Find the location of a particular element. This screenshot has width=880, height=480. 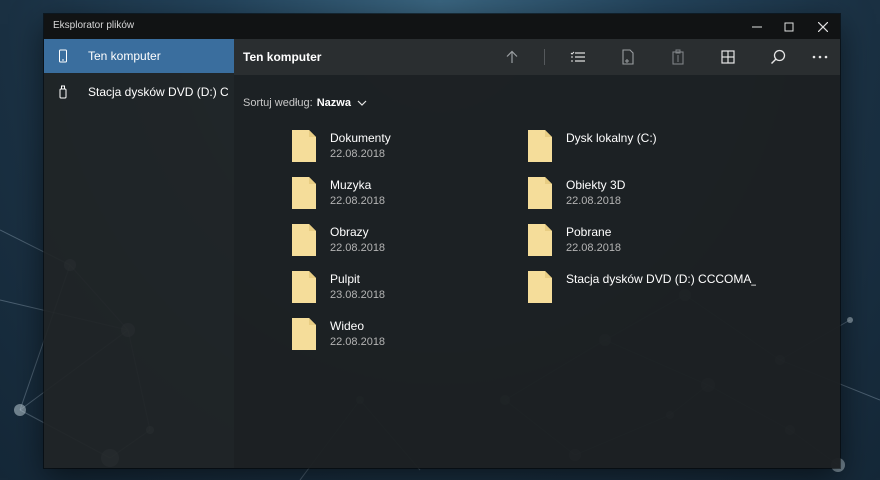

folder-item-obiekty-3d: Obiekty 3D 22.08.2018 is located at coordinates (643, 196).